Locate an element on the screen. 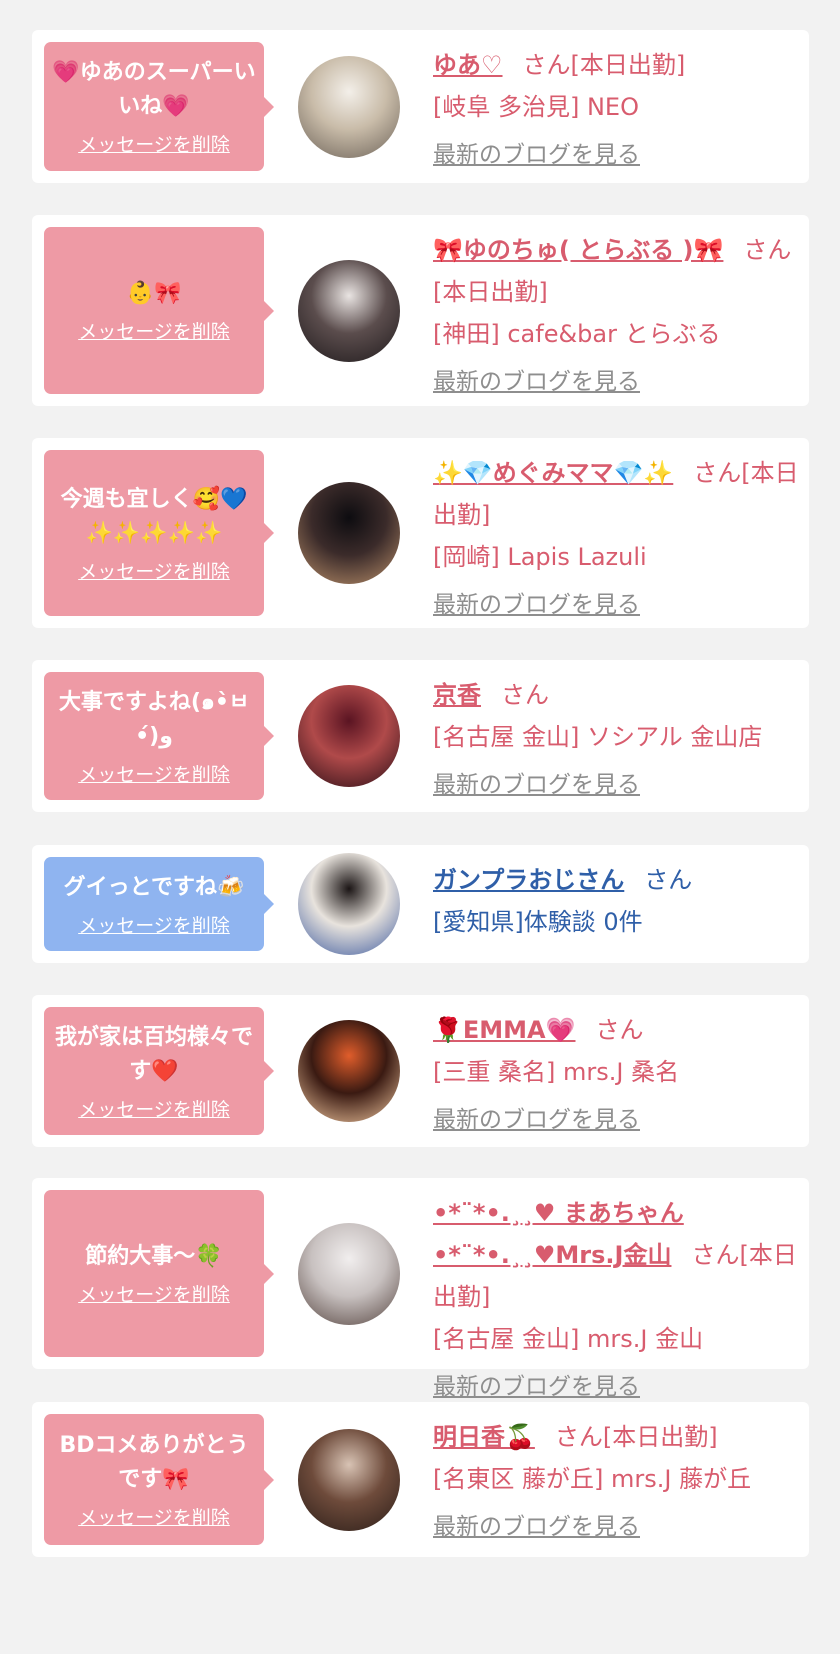 This screenshot has width=840, height=1654. member-name-line: ガンプラおじさん さん is located at coordinates (619, 880).